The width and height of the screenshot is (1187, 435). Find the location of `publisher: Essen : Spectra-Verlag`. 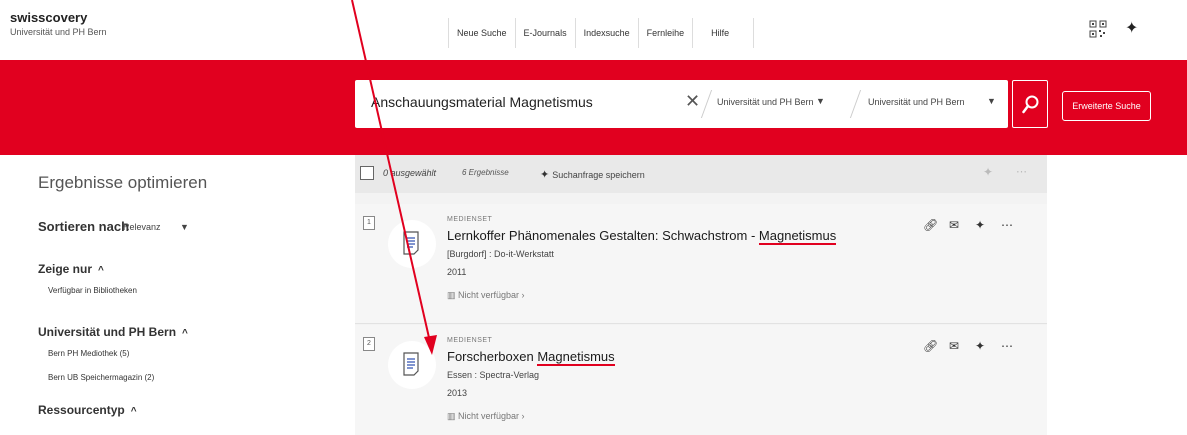

publisher: Essen : Spectra-Verlag is located at coordinates (493, 375).